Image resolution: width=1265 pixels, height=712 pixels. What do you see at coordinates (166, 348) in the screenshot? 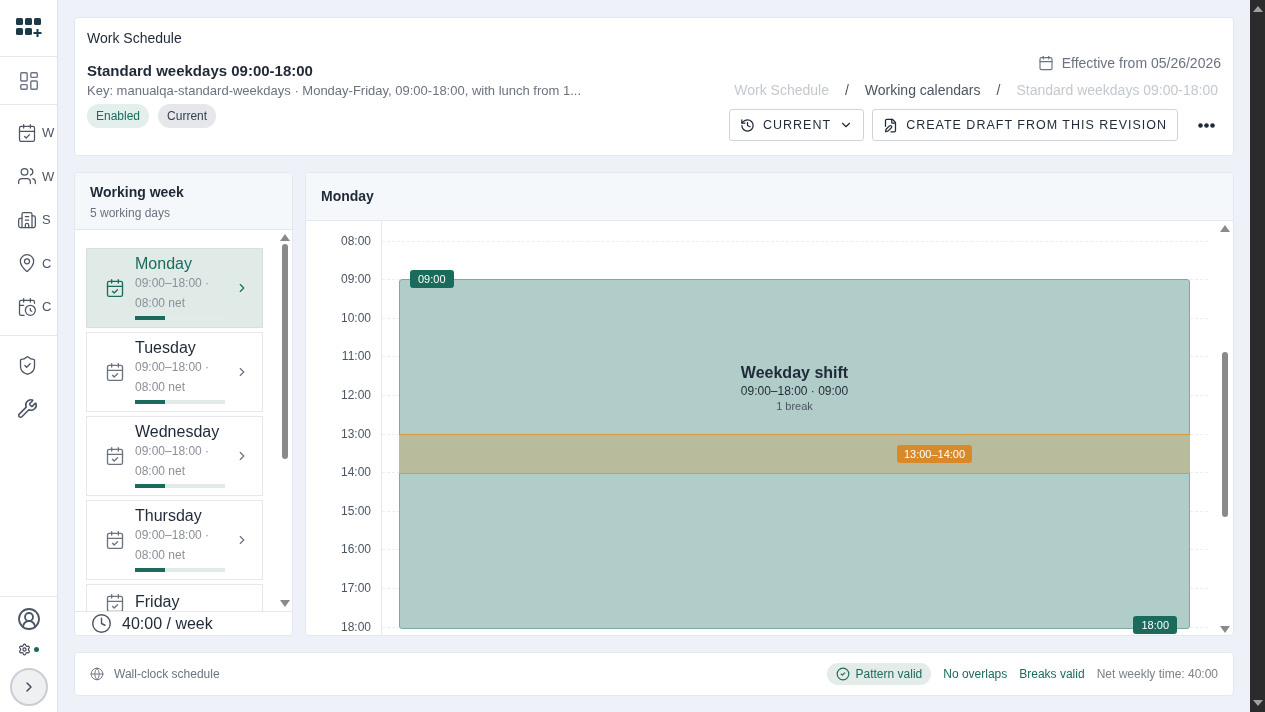
I see `day-name: Tuesday` at bounding box center [166, 348].